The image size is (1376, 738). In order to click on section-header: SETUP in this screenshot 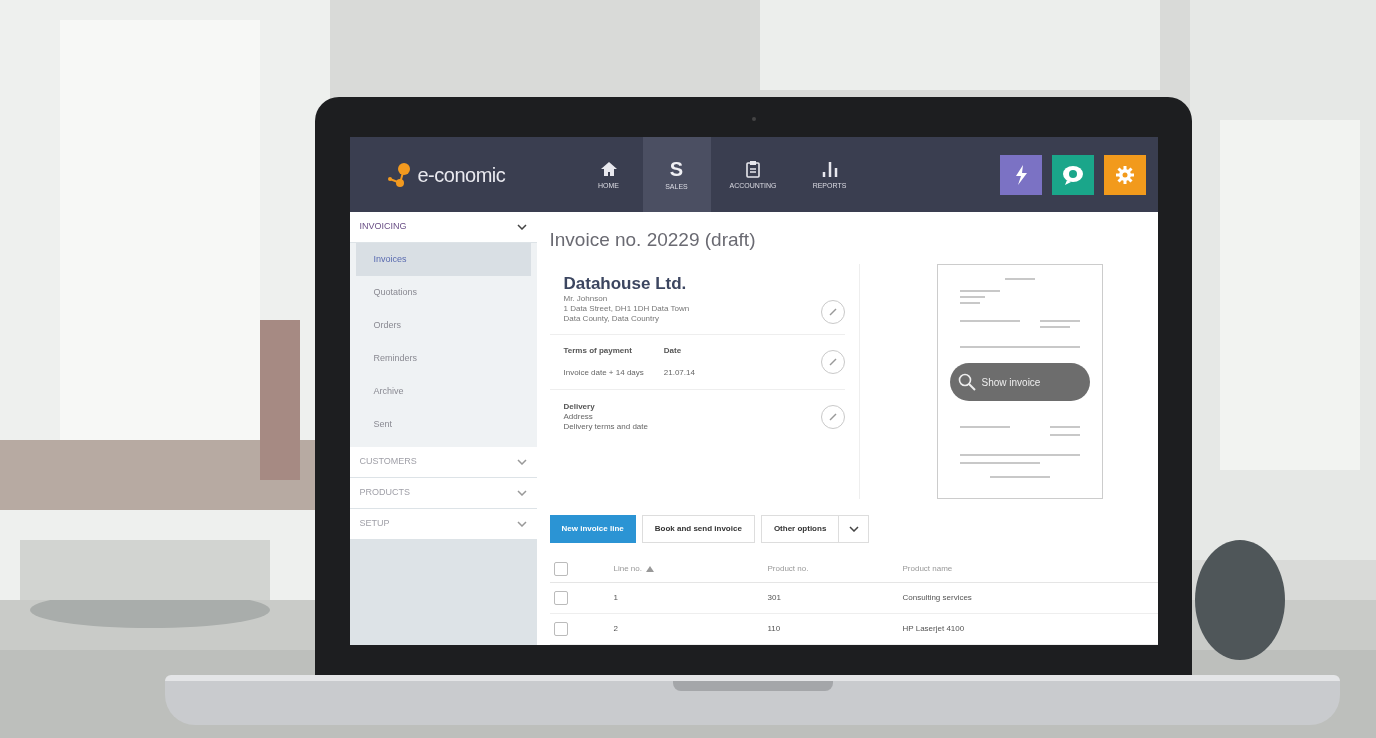, I will do `click(443, 524)`.